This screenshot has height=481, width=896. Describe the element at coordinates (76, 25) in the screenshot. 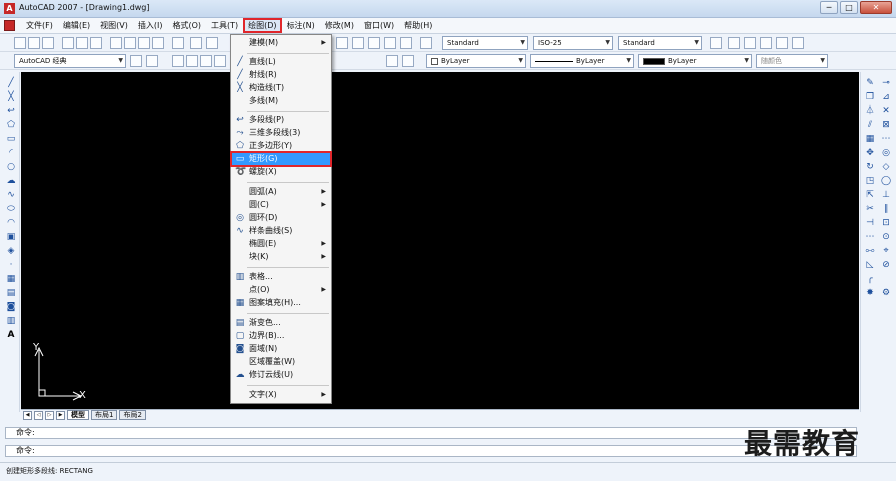

I see `menu-edit: 编辑(E)` at that location.